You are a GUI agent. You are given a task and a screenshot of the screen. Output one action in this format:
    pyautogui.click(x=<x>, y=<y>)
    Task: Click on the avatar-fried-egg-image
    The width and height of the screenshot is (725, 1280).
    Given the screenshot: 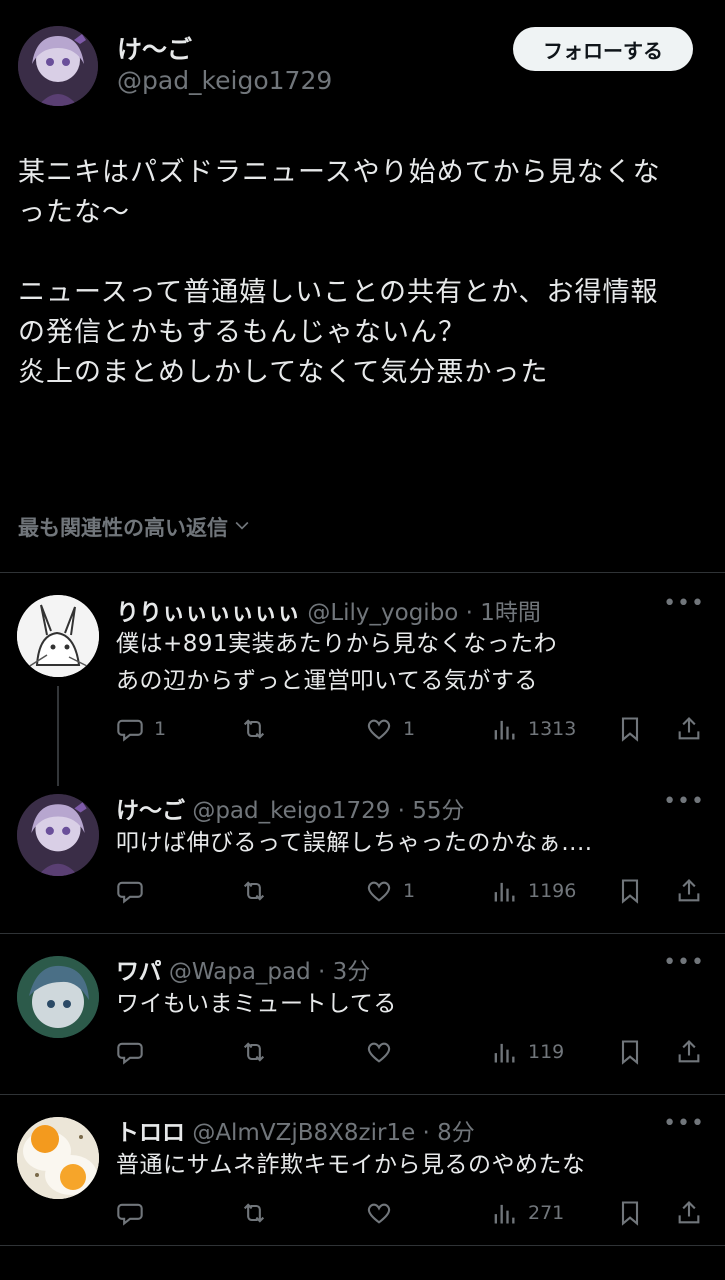 What is the action you would take?
    pyautogui.click(x=58, y=1158)
    